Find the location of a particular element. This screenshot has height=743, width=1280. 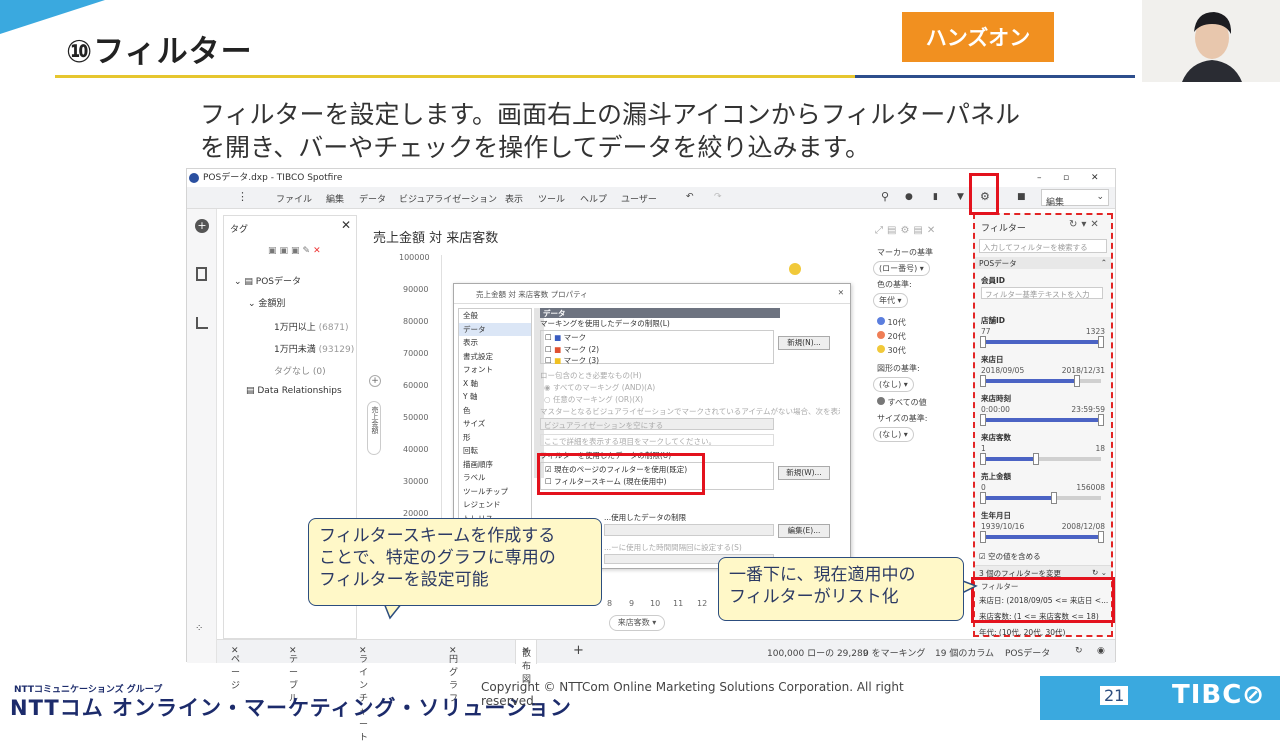

legend-size-select: (なし) ▾ is located at coordinates (893, 434).